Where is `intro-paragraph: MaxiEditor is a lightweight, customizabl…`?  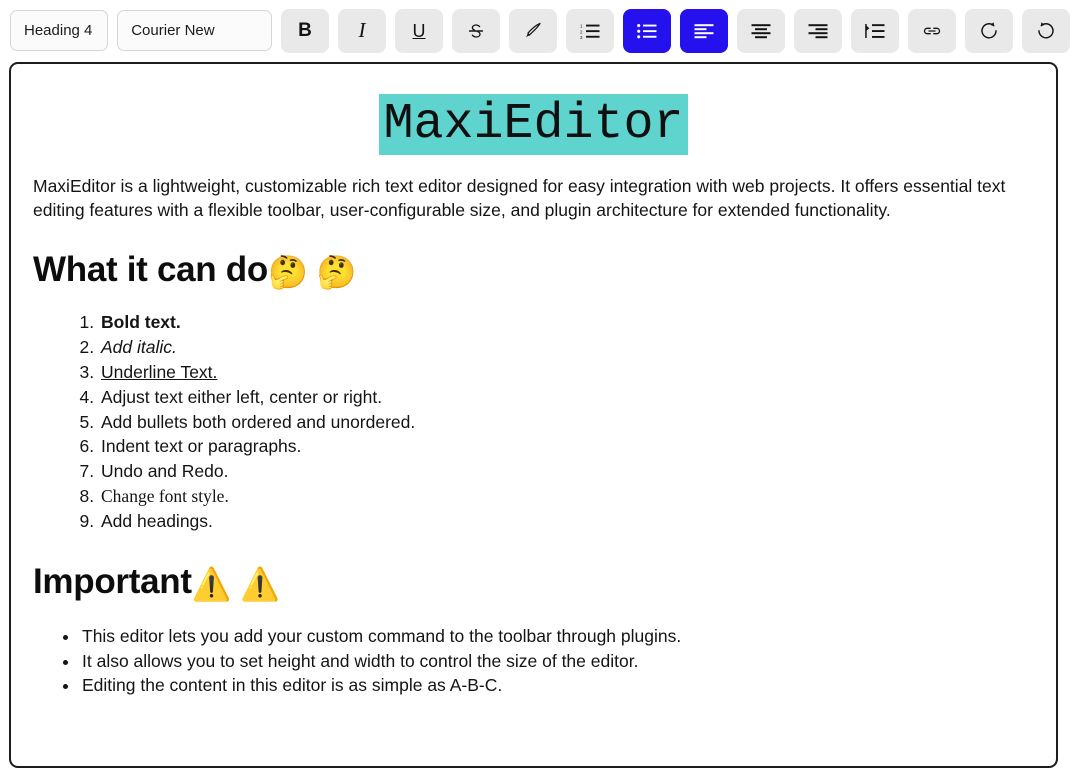 intro-paragraph: MaxiEditor is a lightweight, customizabl… is located at coordinates (519, 197).